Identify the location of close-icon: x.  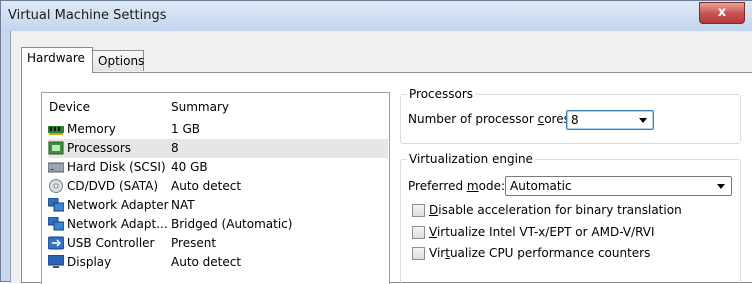
(722, 12).